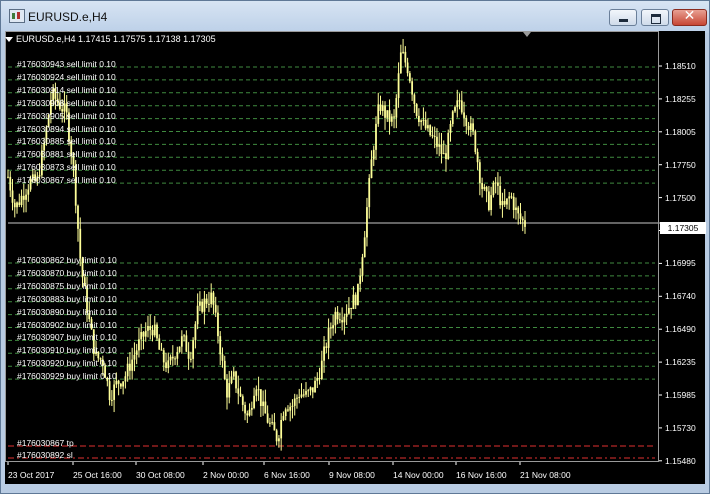  Describe the element at coordinates (67, 299) in the screenshot. I see `buy-limit-order-label: #176030883 buy limit 0.10` at that location.